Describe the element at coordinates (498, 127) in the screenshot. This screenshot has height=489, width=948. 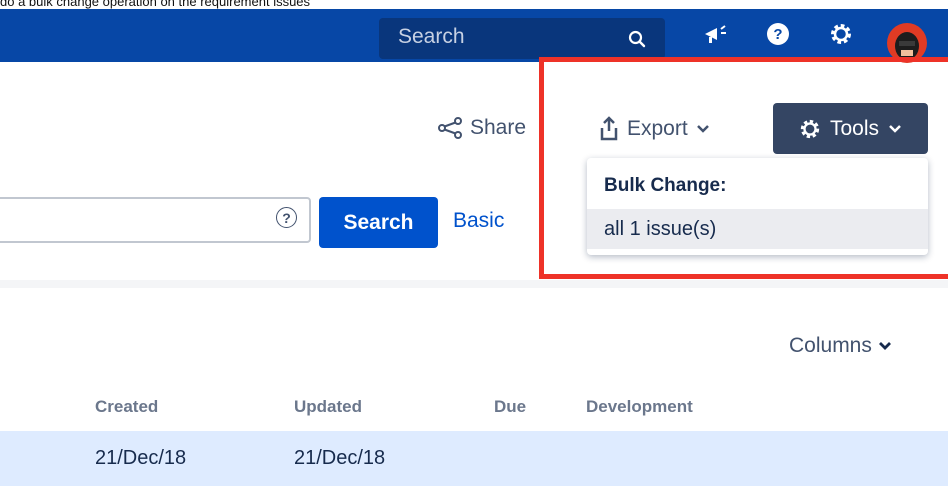
I see `share-label: Share` at that location.